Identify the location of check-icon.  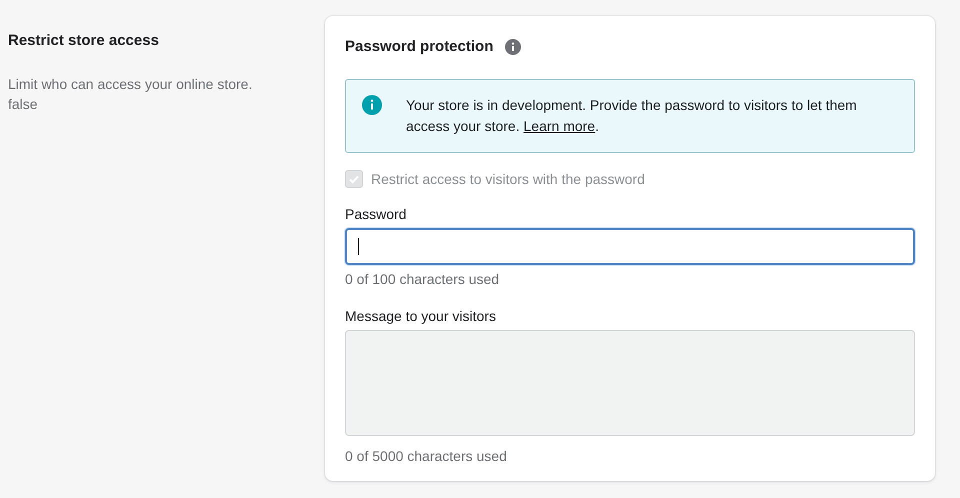
(354, 179).